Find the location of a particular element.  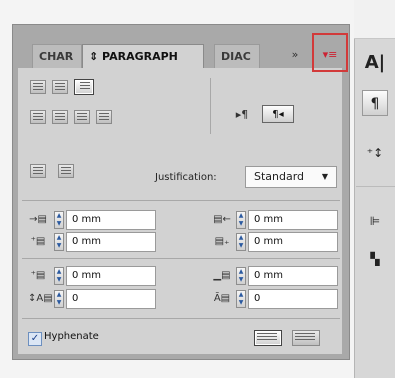

hyphenate-label: Hyphenate is located at coordinates (71, 336).